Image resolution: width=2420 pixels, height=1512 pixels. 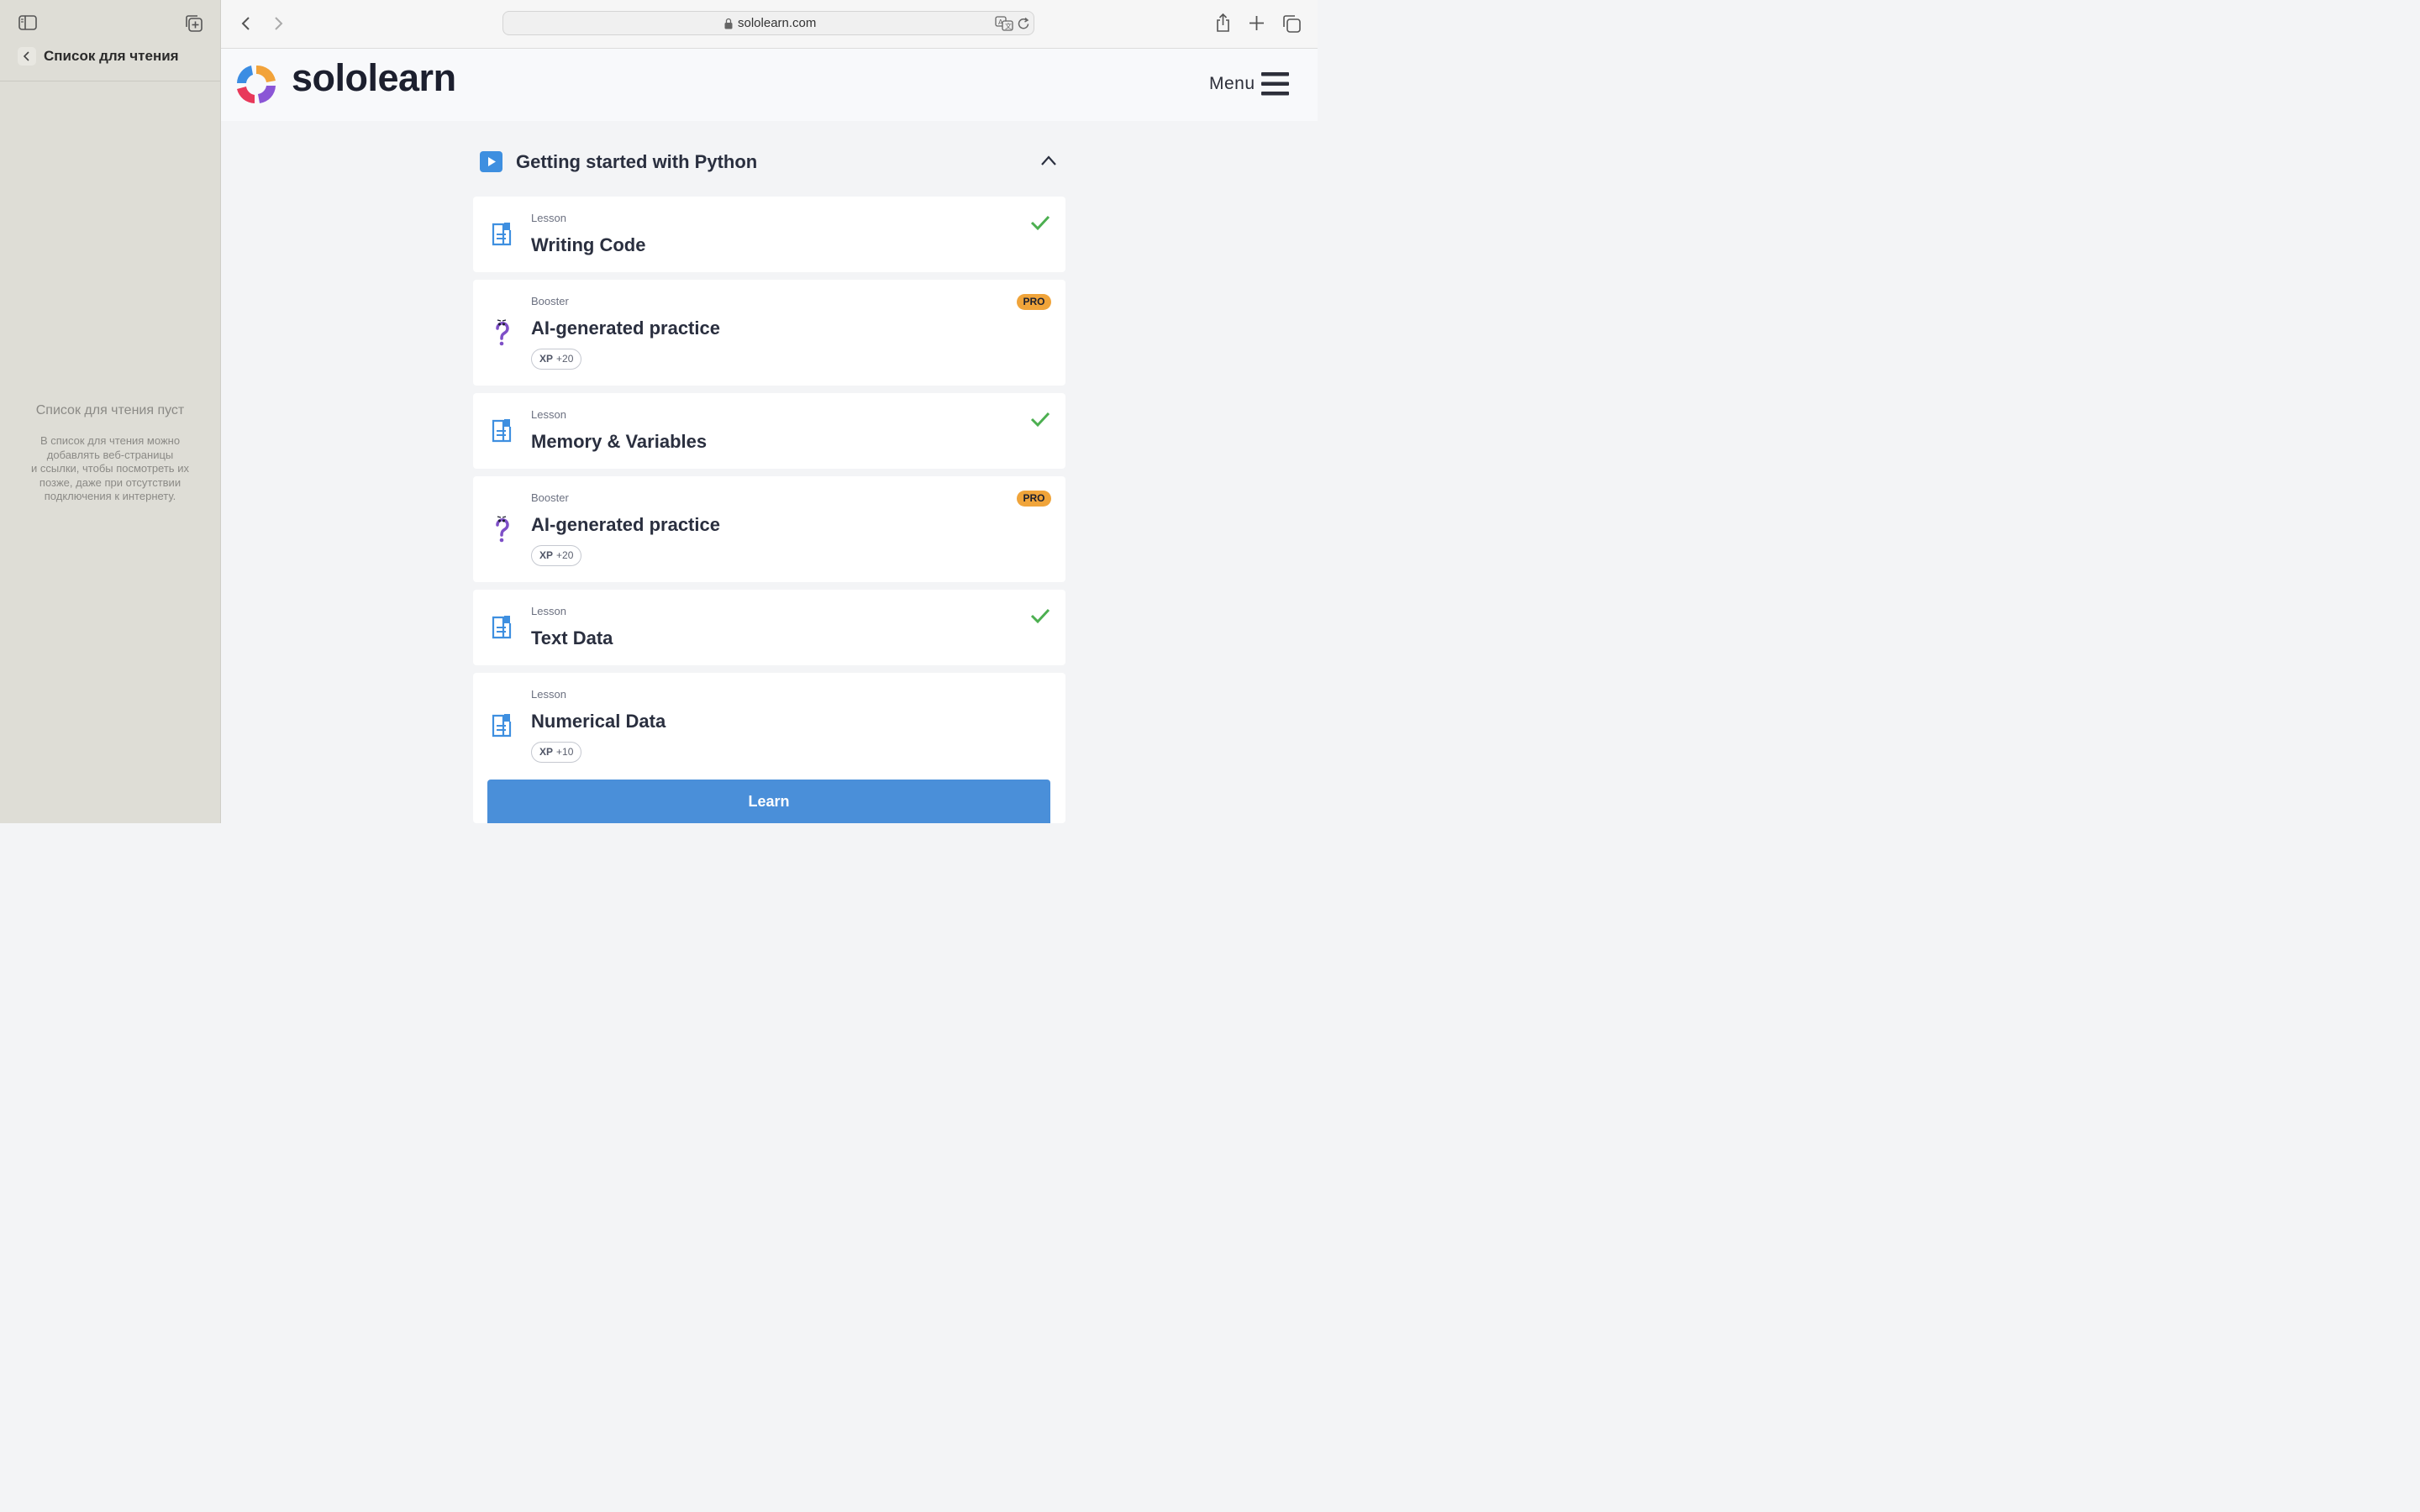 I want to click on lock-icon, so click(x=728, y=23).